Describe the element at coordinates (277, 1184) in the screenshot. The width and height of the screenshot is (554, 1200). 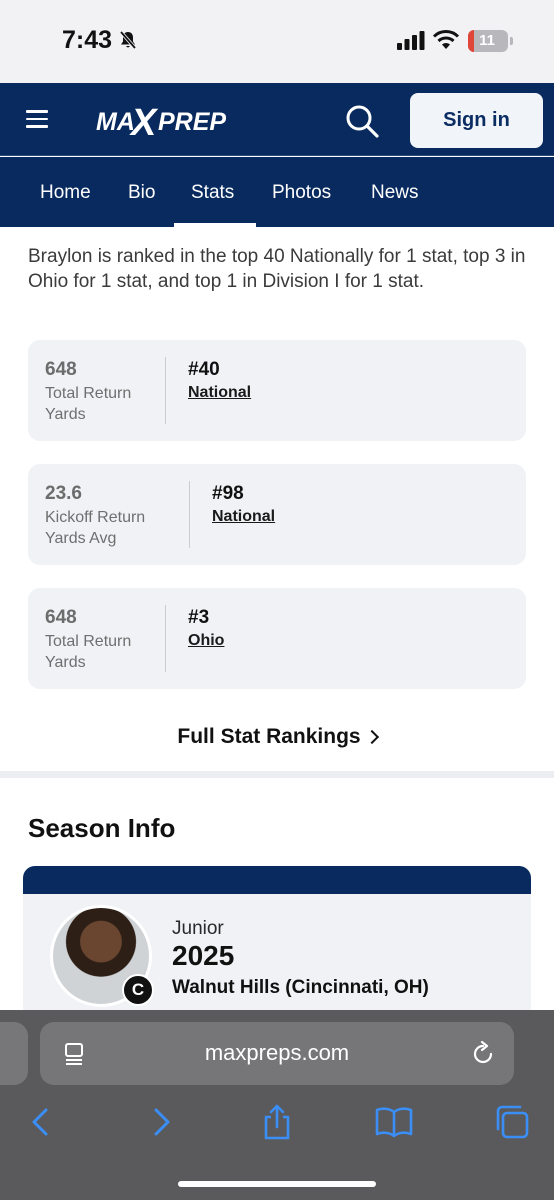
I see `home-indicator` at that location.